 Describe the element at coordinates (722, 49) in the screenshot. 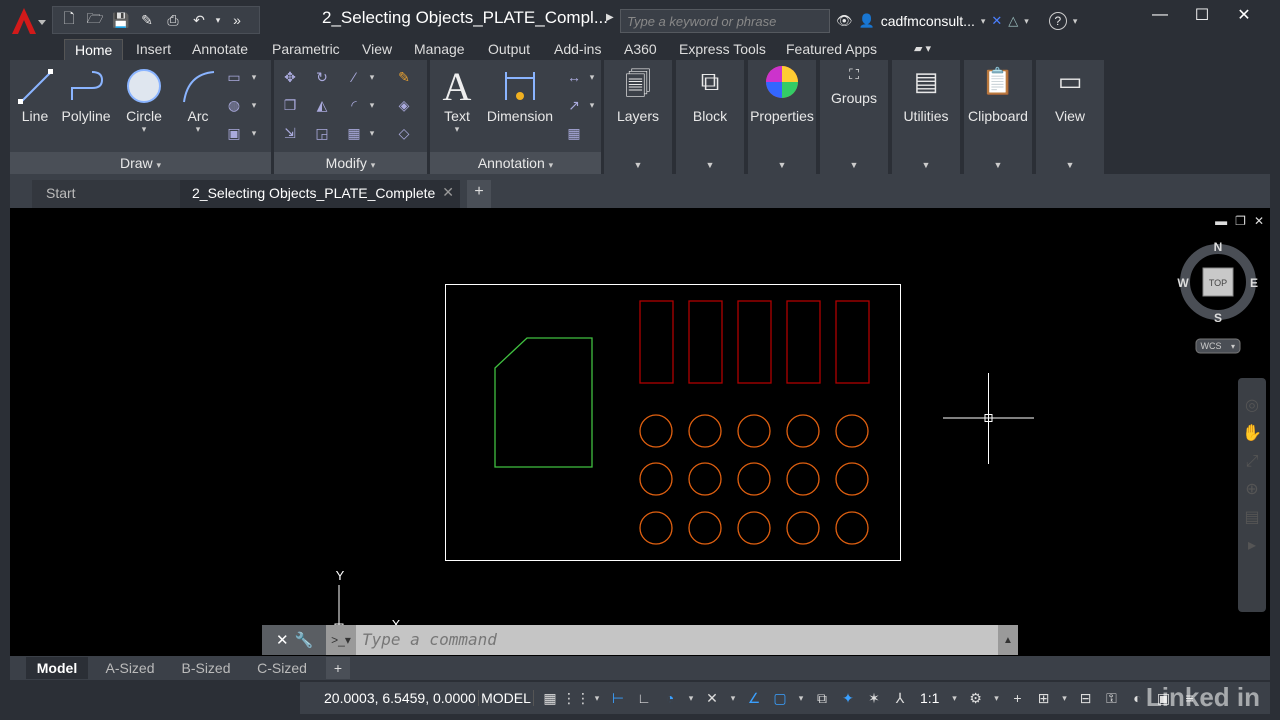

I see `tab-express-tools: Express Tools` at that location.